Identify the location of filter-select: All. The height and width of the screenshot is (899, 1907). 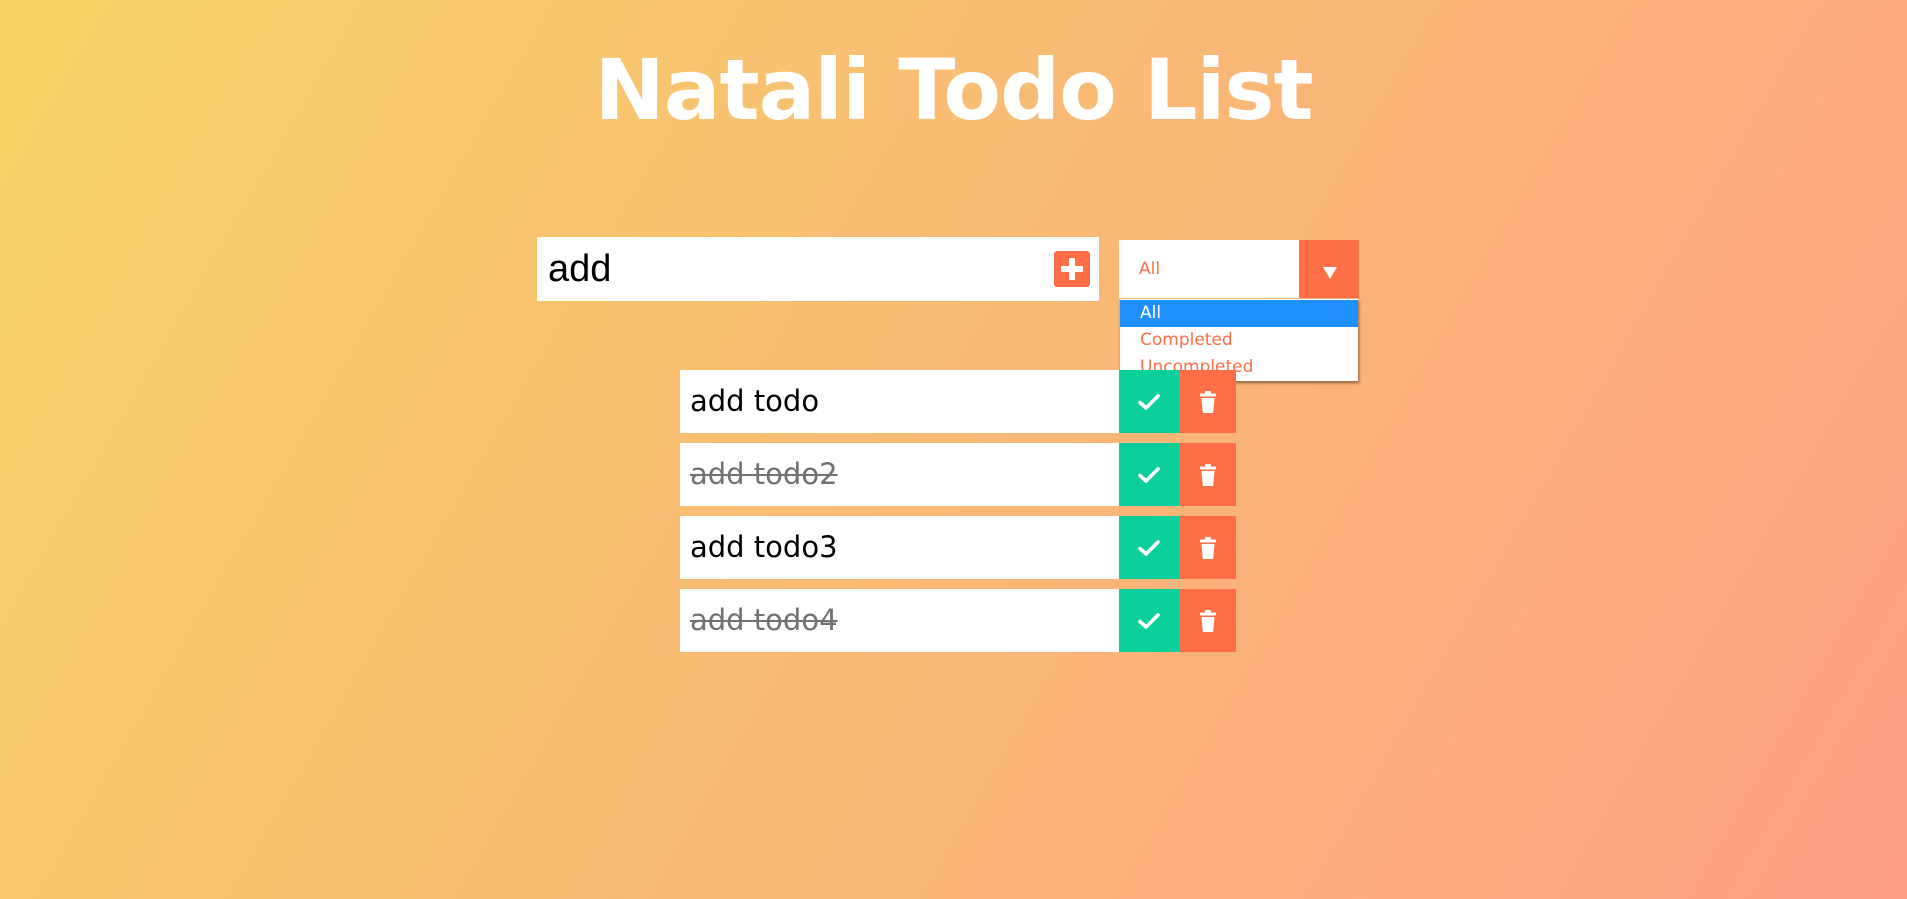
(1239, 269).